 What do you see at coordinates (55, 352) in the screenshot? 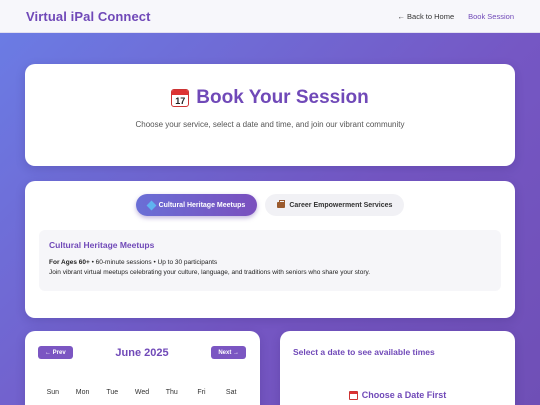
I see `prev-month-button: ← Prev` at bounding box center [55, 352].